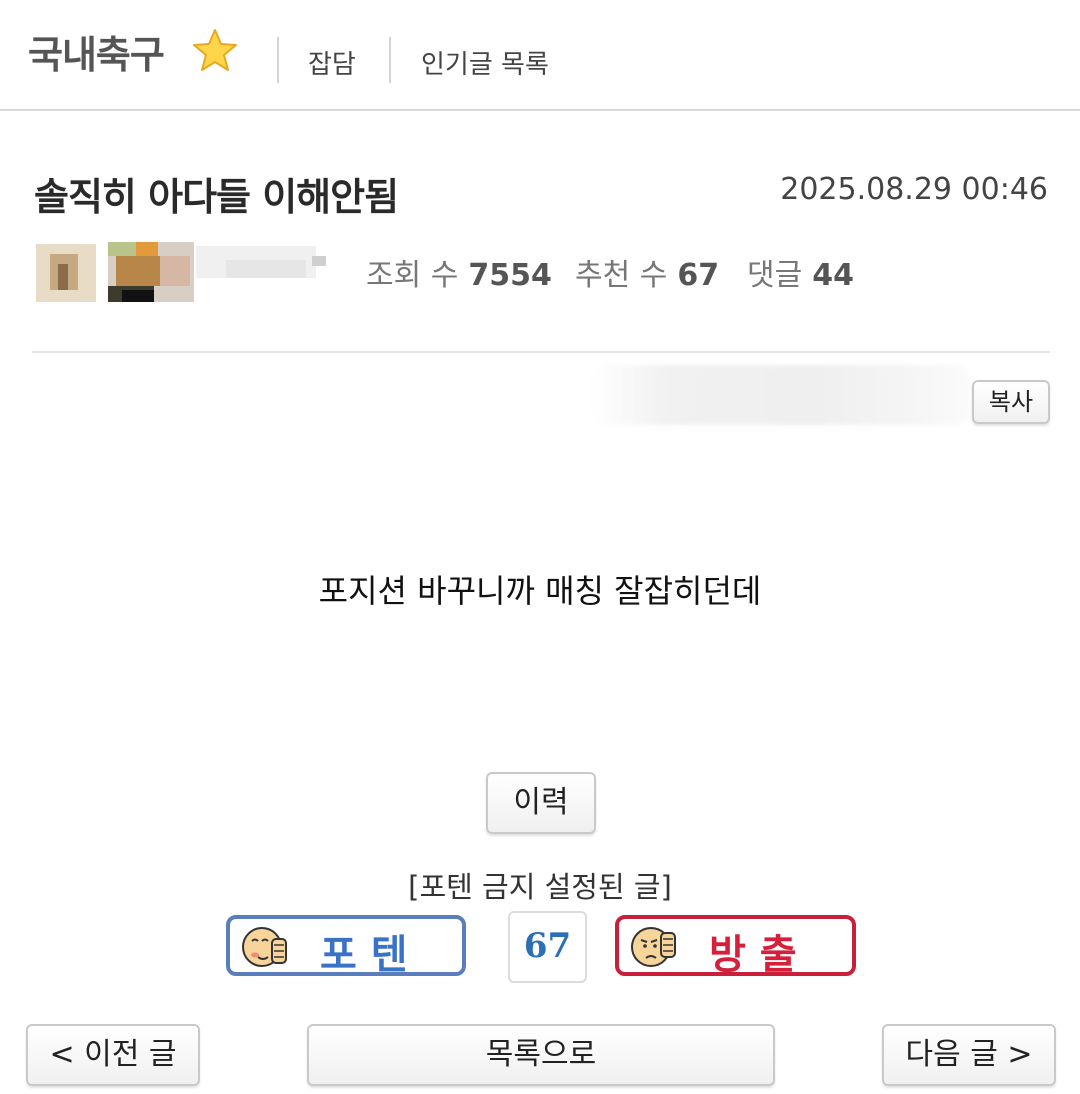 The height and width of the screenshot is (1094, 1080). I want to click on back-to-list-button: 목록으로, so click(541, 1055).